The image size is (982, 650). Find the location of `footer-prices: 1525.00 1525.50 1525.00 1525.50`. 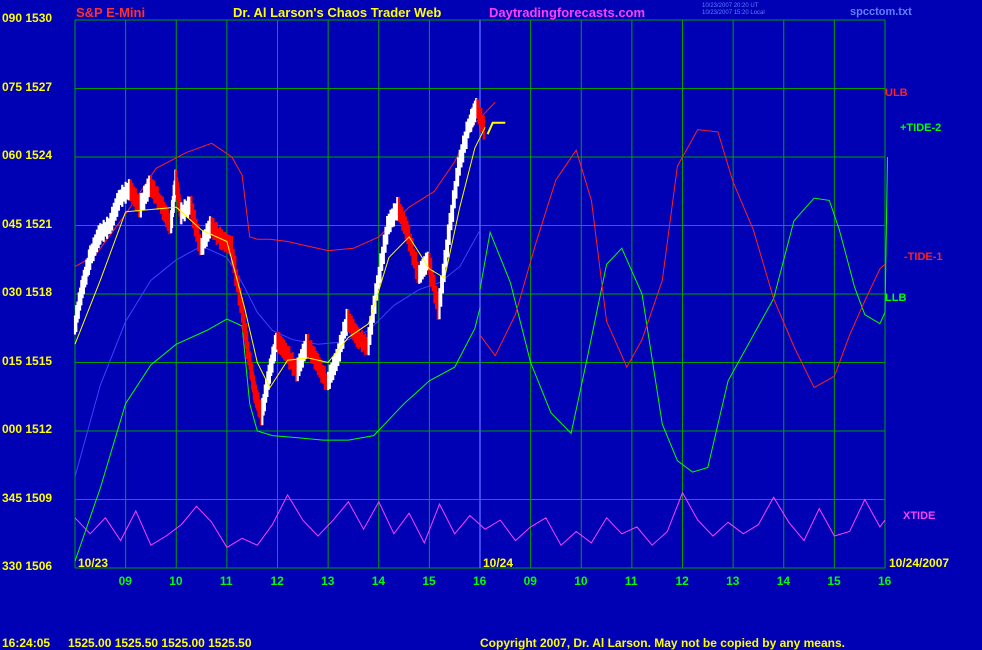

footer-prices: 1525.00 1525.50 1525.00 1525.50 is located at coordinates (160, 643).